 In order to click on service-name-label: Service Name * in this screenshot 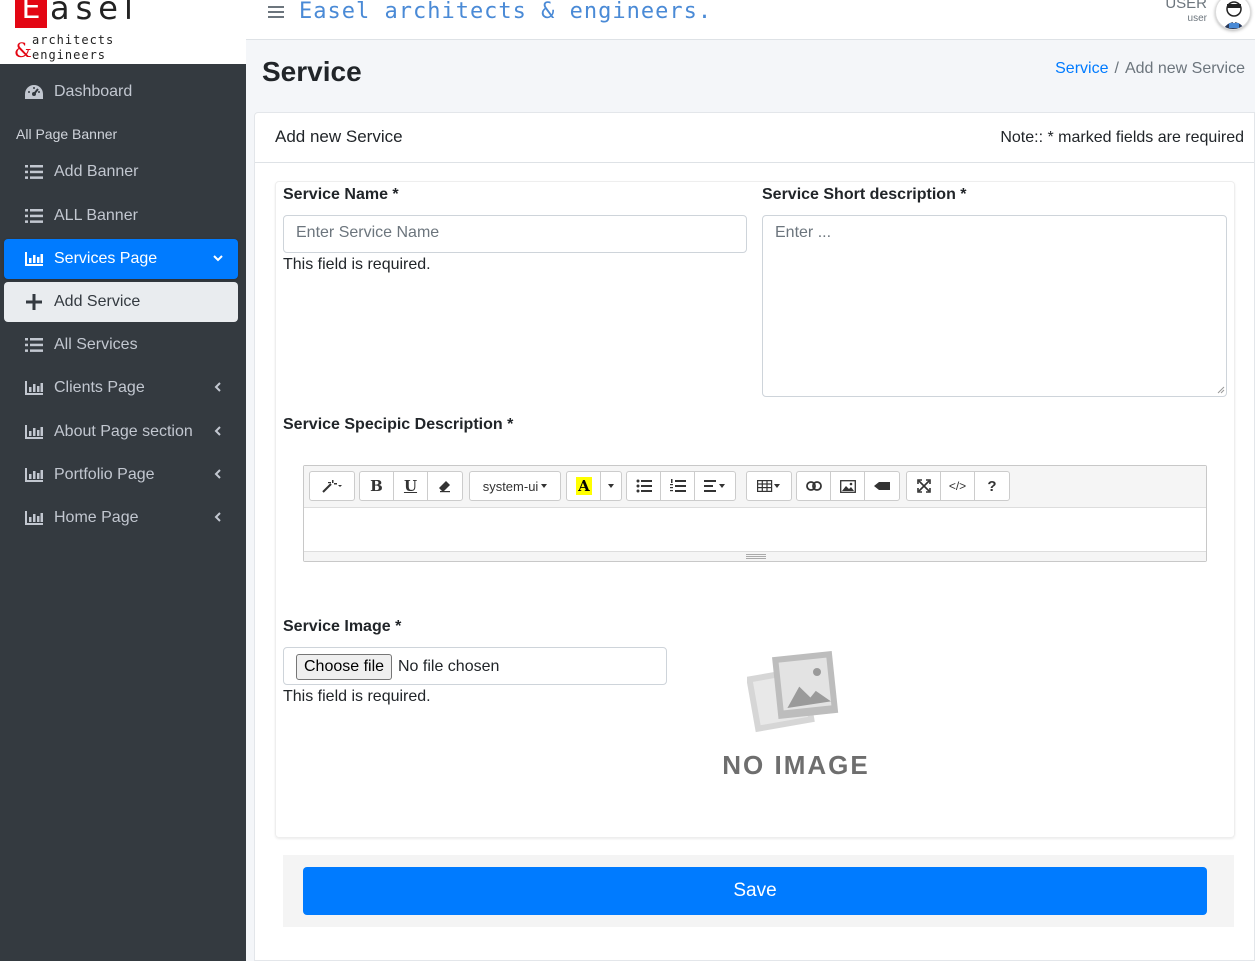, I will do `click(341, 194)`.